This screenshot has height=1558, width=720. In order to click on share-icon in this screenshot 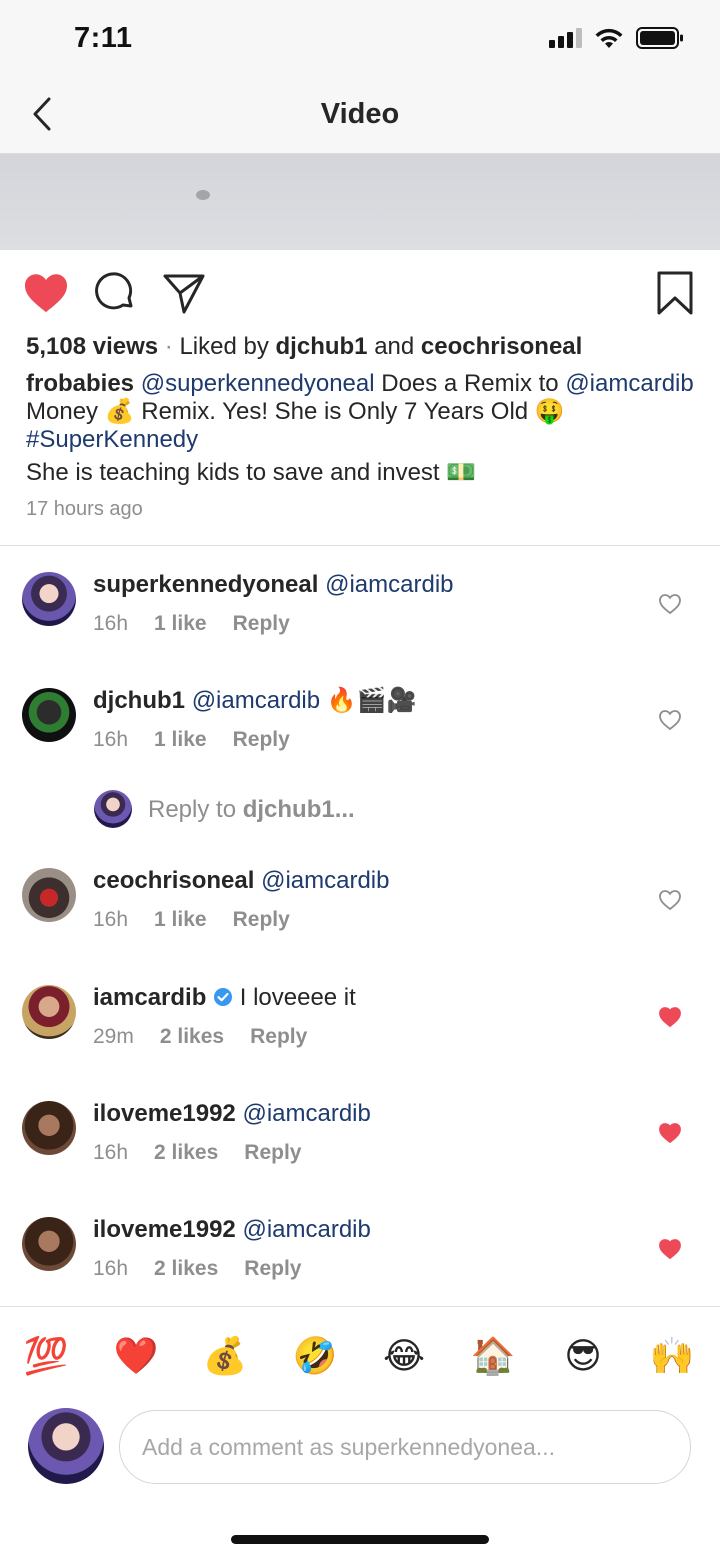, I will do `click(184, 294)`.